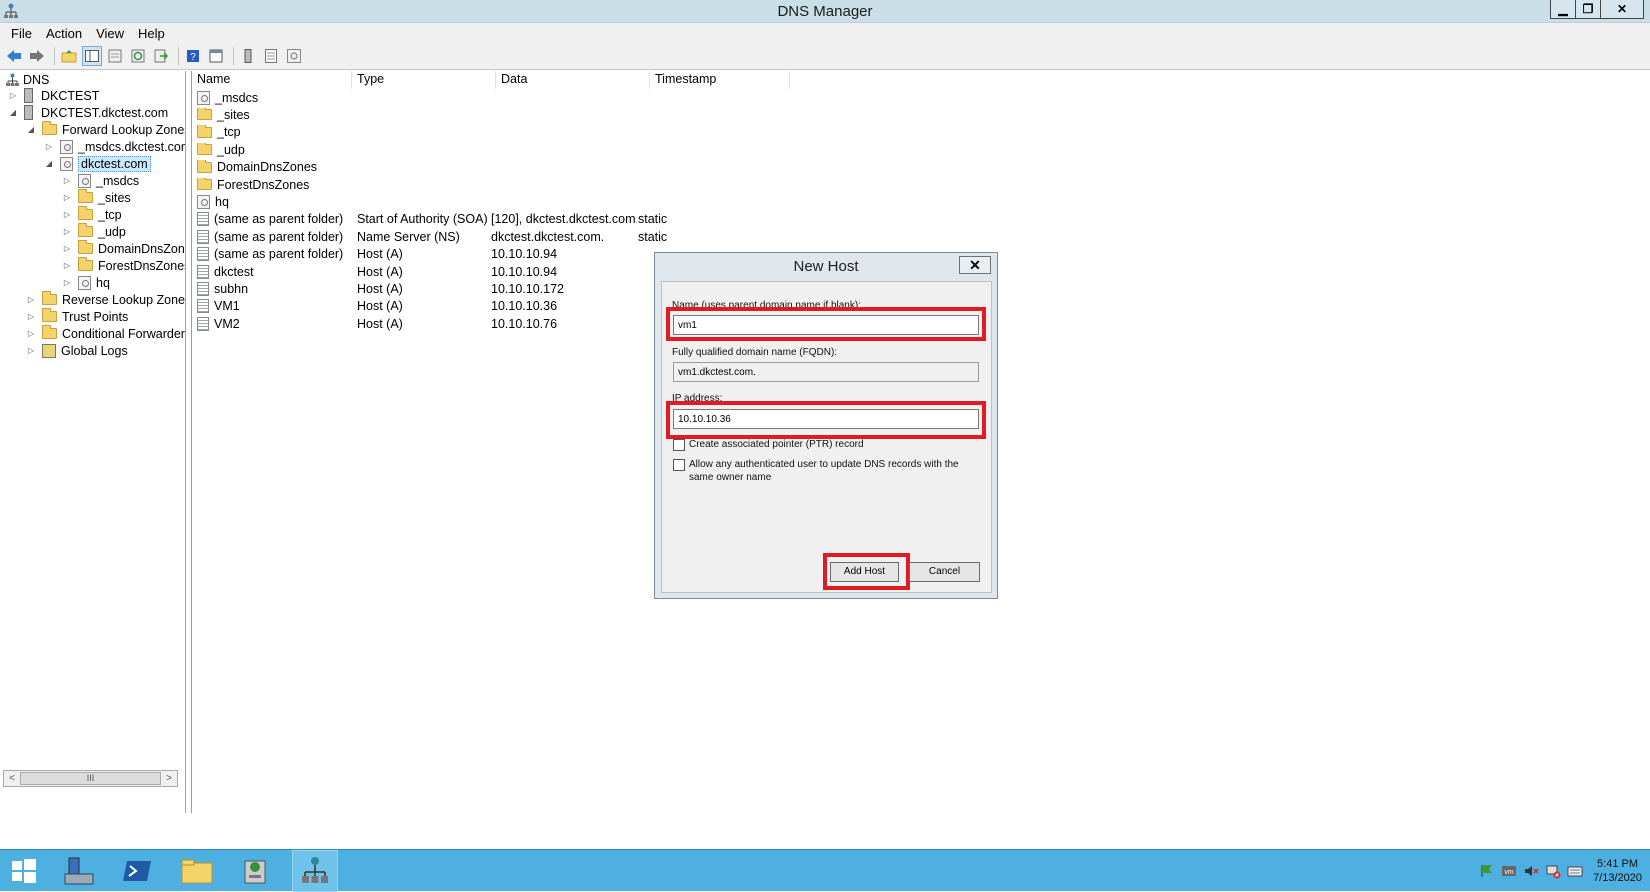 Image resolution: width=1650 pixels, height=892 pixels. I want to click on tree-label: Forward Lookup Zones, so click(124, 129).